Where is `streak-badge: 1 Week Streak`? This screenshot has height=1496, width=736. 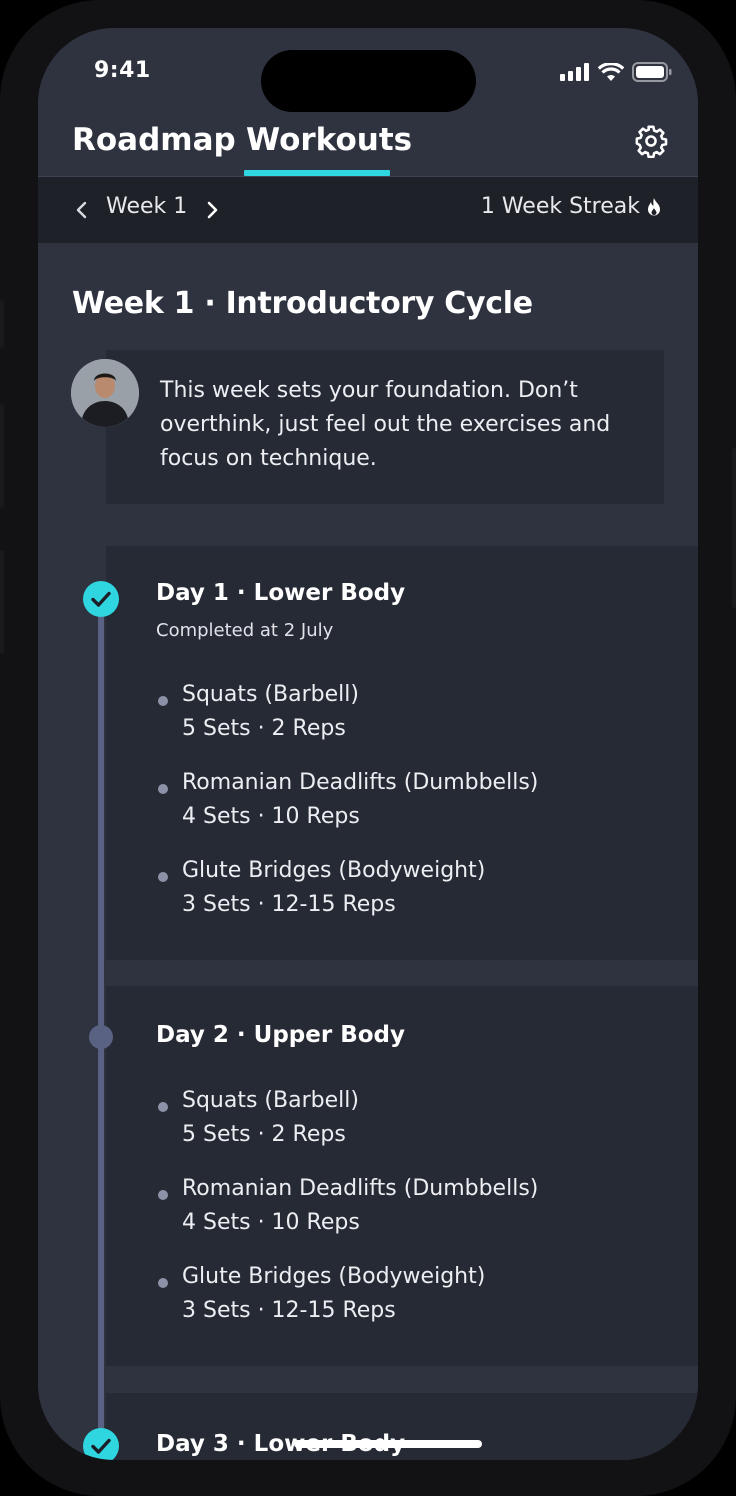 streak-badge: 1 Week Streak is located at coordinates (571, 206).